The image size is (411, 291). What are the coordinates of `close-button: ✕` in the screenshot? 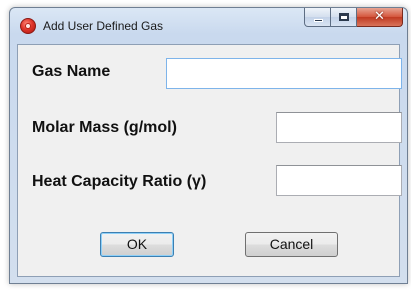 It's located at (380, 17).